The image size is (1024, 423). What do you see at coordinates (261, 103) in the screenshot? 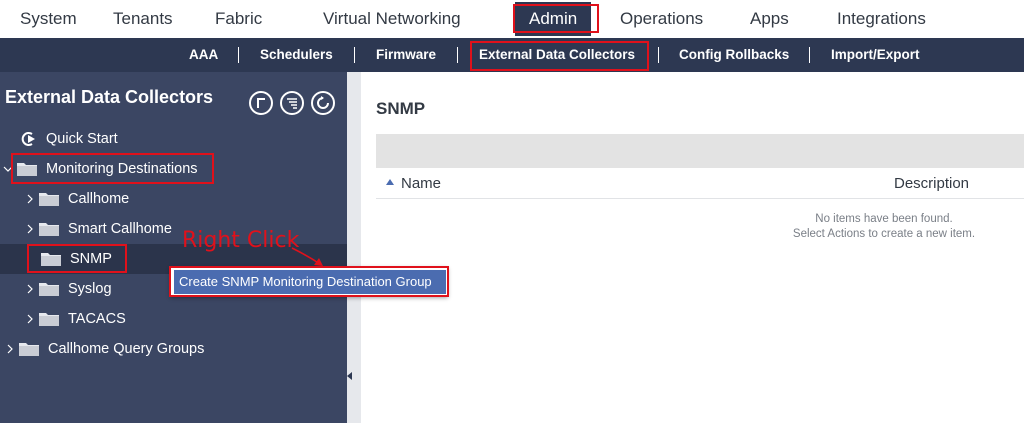
I see `flag-icon` at bounding box center [261, 103].